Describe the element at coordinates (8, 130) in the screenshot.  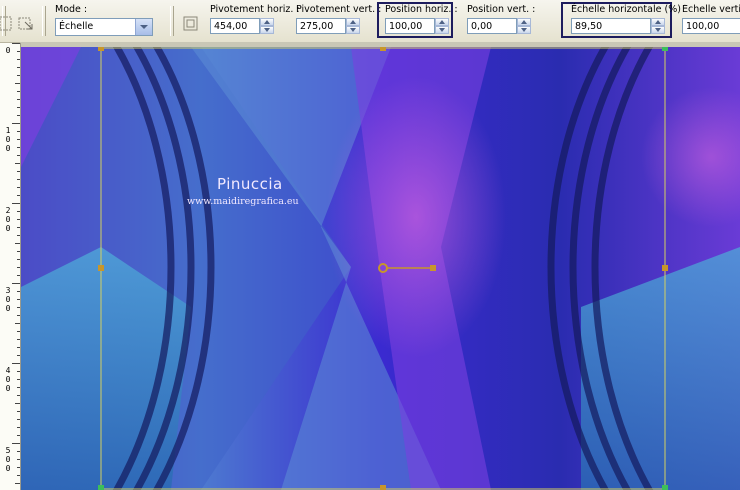
I see `ruler-label-digit: 1` at that location.